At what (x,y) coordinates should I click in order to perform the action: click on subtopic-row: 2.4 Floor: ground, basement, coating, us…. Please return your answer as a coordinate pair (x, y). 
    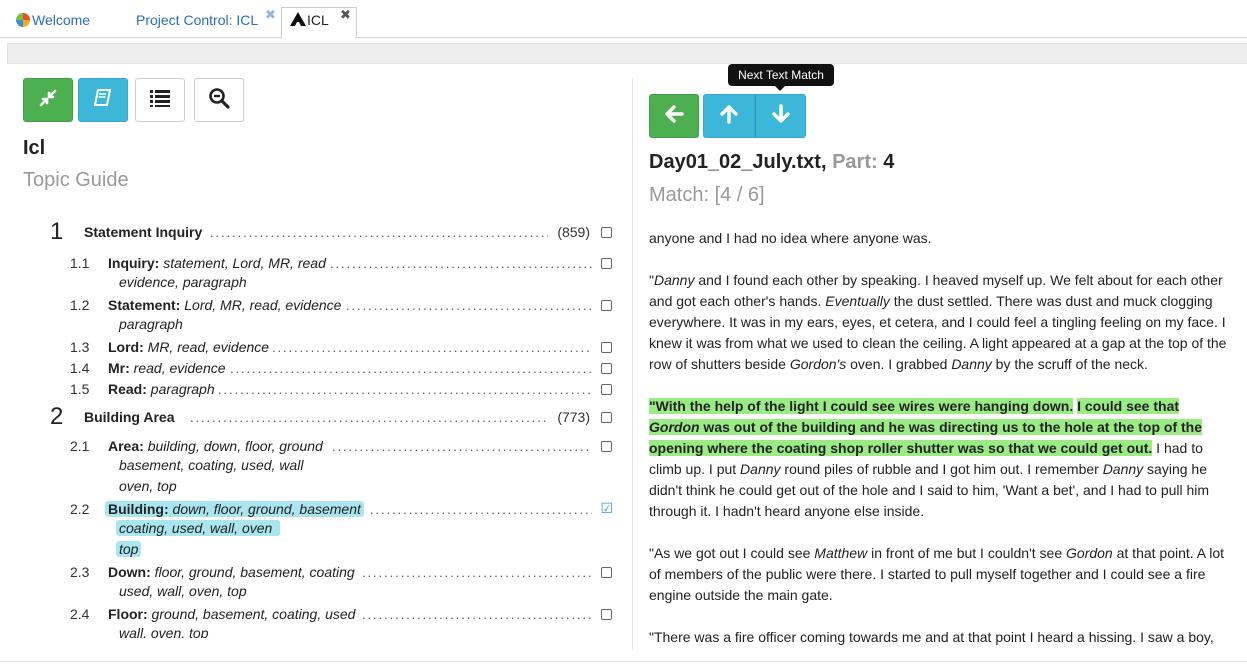
    Looking at the image, I should click on (326, 614).